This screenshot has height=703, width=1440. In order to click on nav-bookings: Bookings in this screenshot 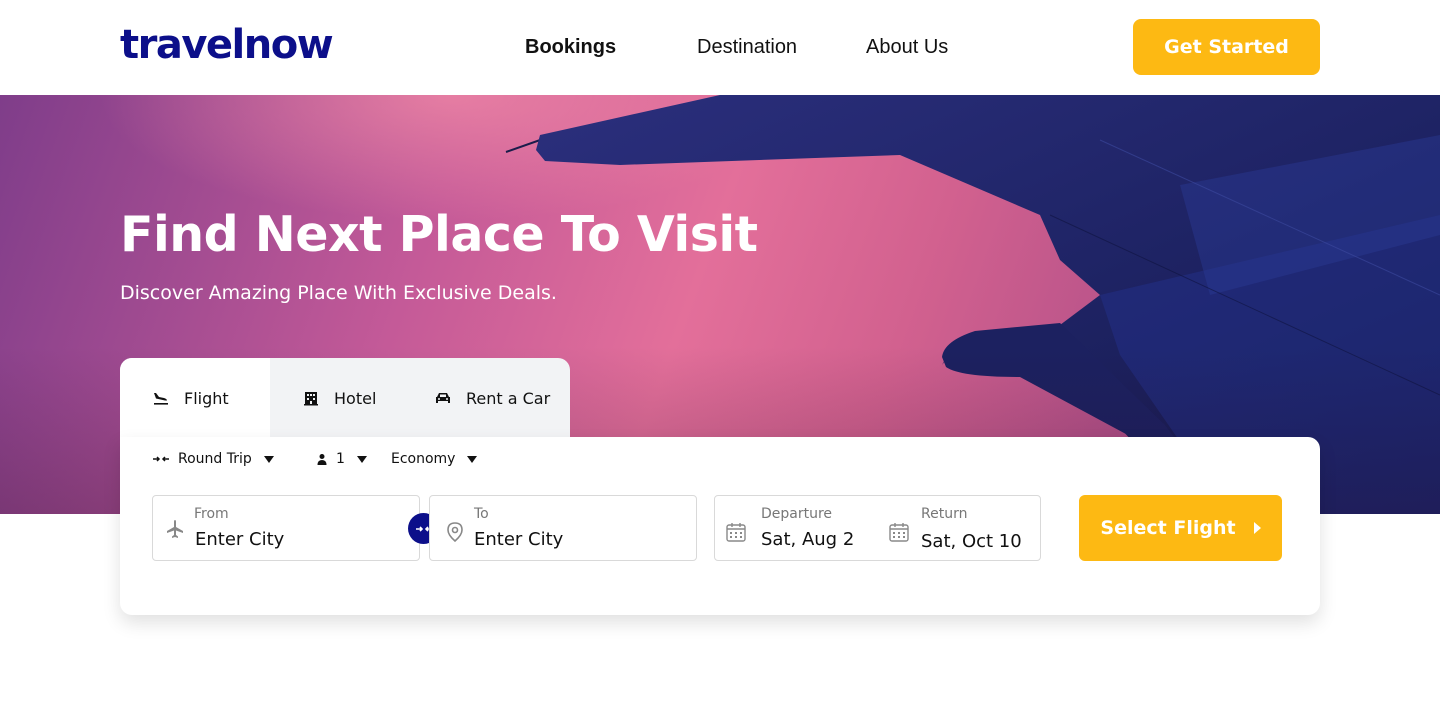, I will do `click(570, 47)`.